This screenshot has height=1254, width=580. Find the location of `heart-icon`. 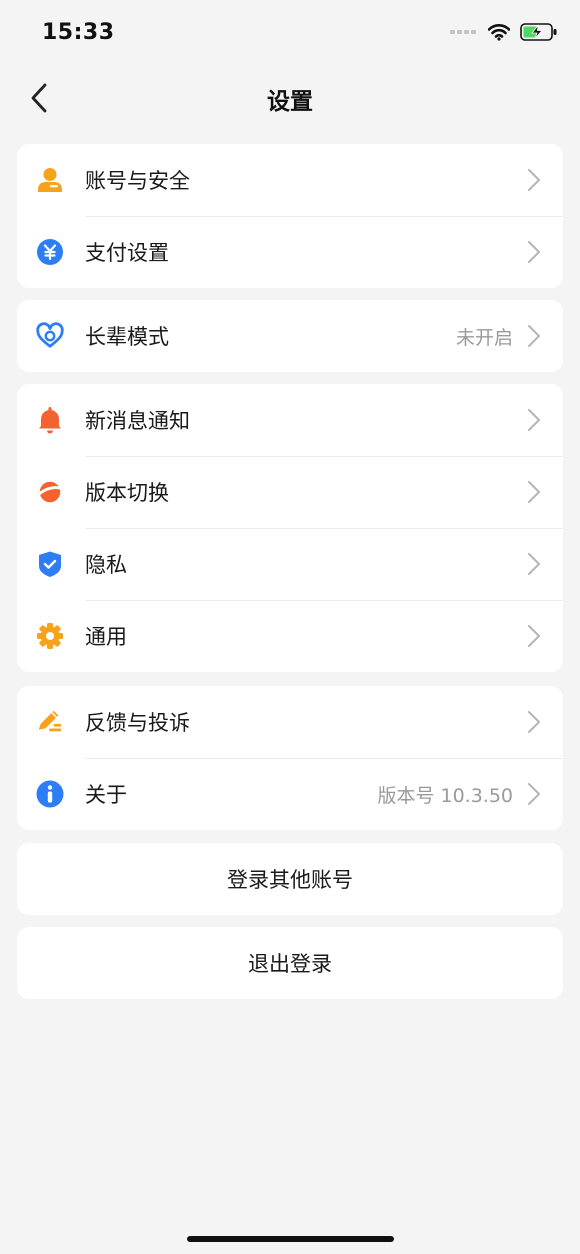

heart-icon is located at coordinates (50, 336).